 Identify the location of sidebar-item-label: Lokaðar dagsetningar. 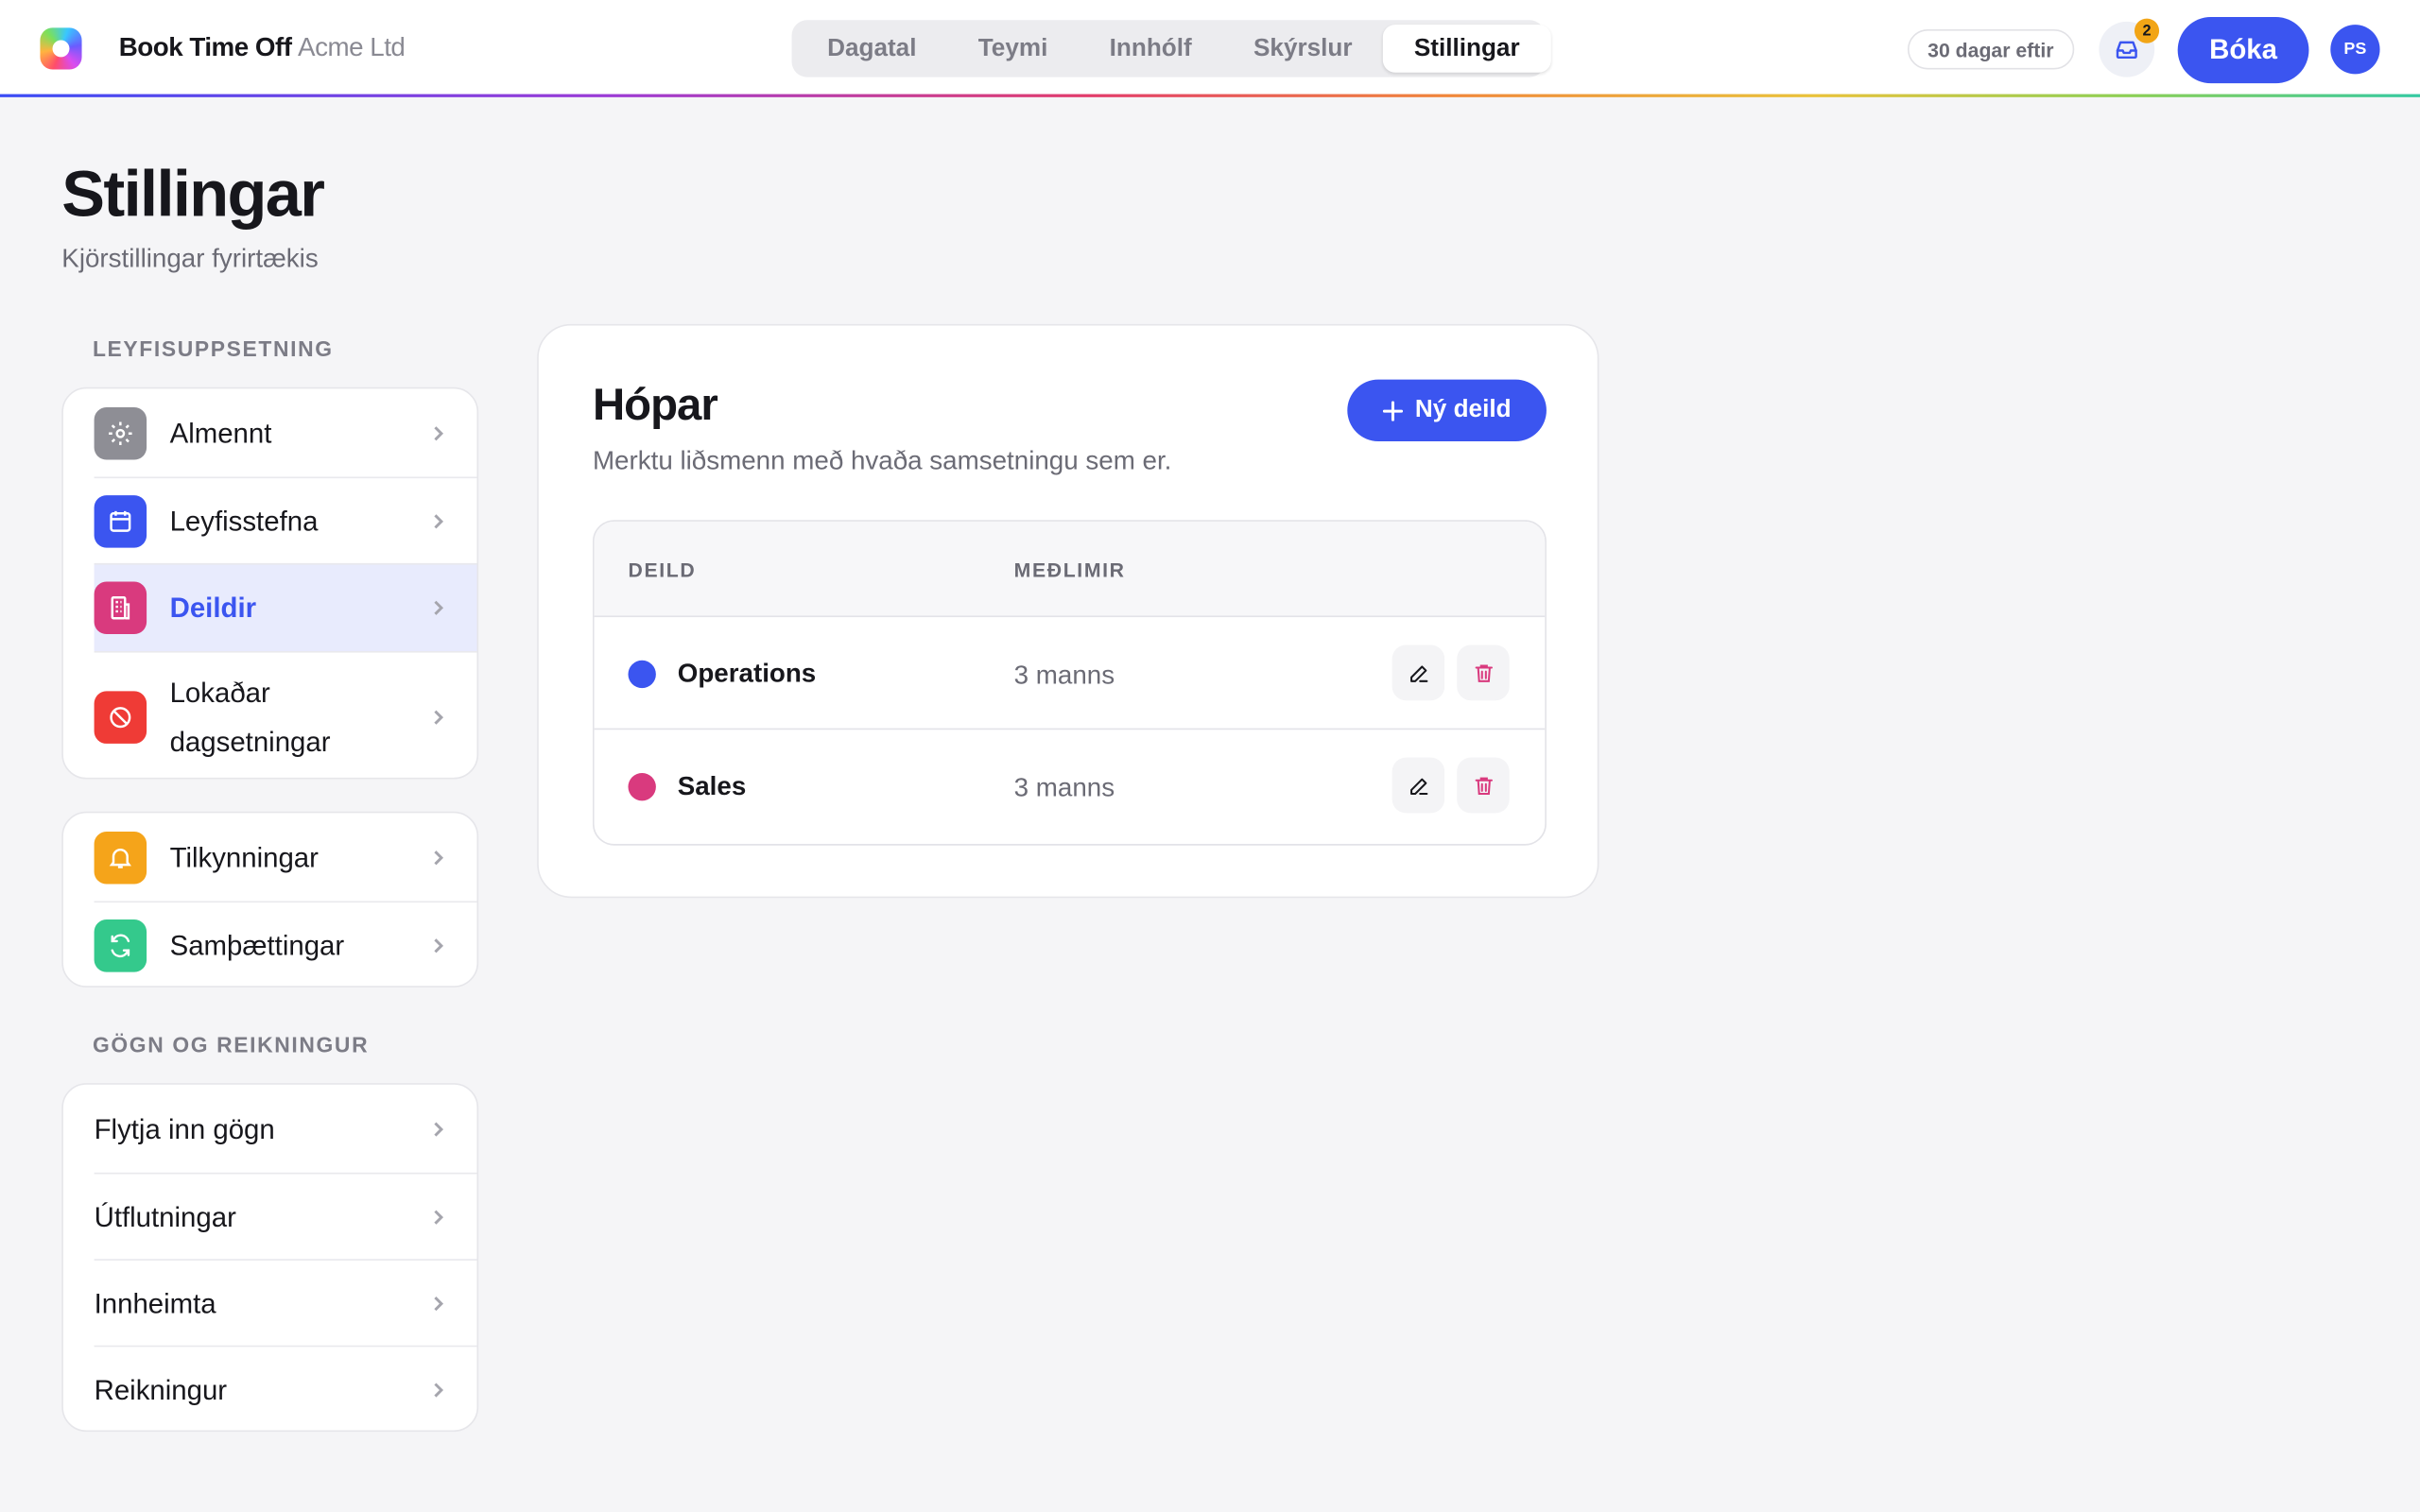
(250, 716).